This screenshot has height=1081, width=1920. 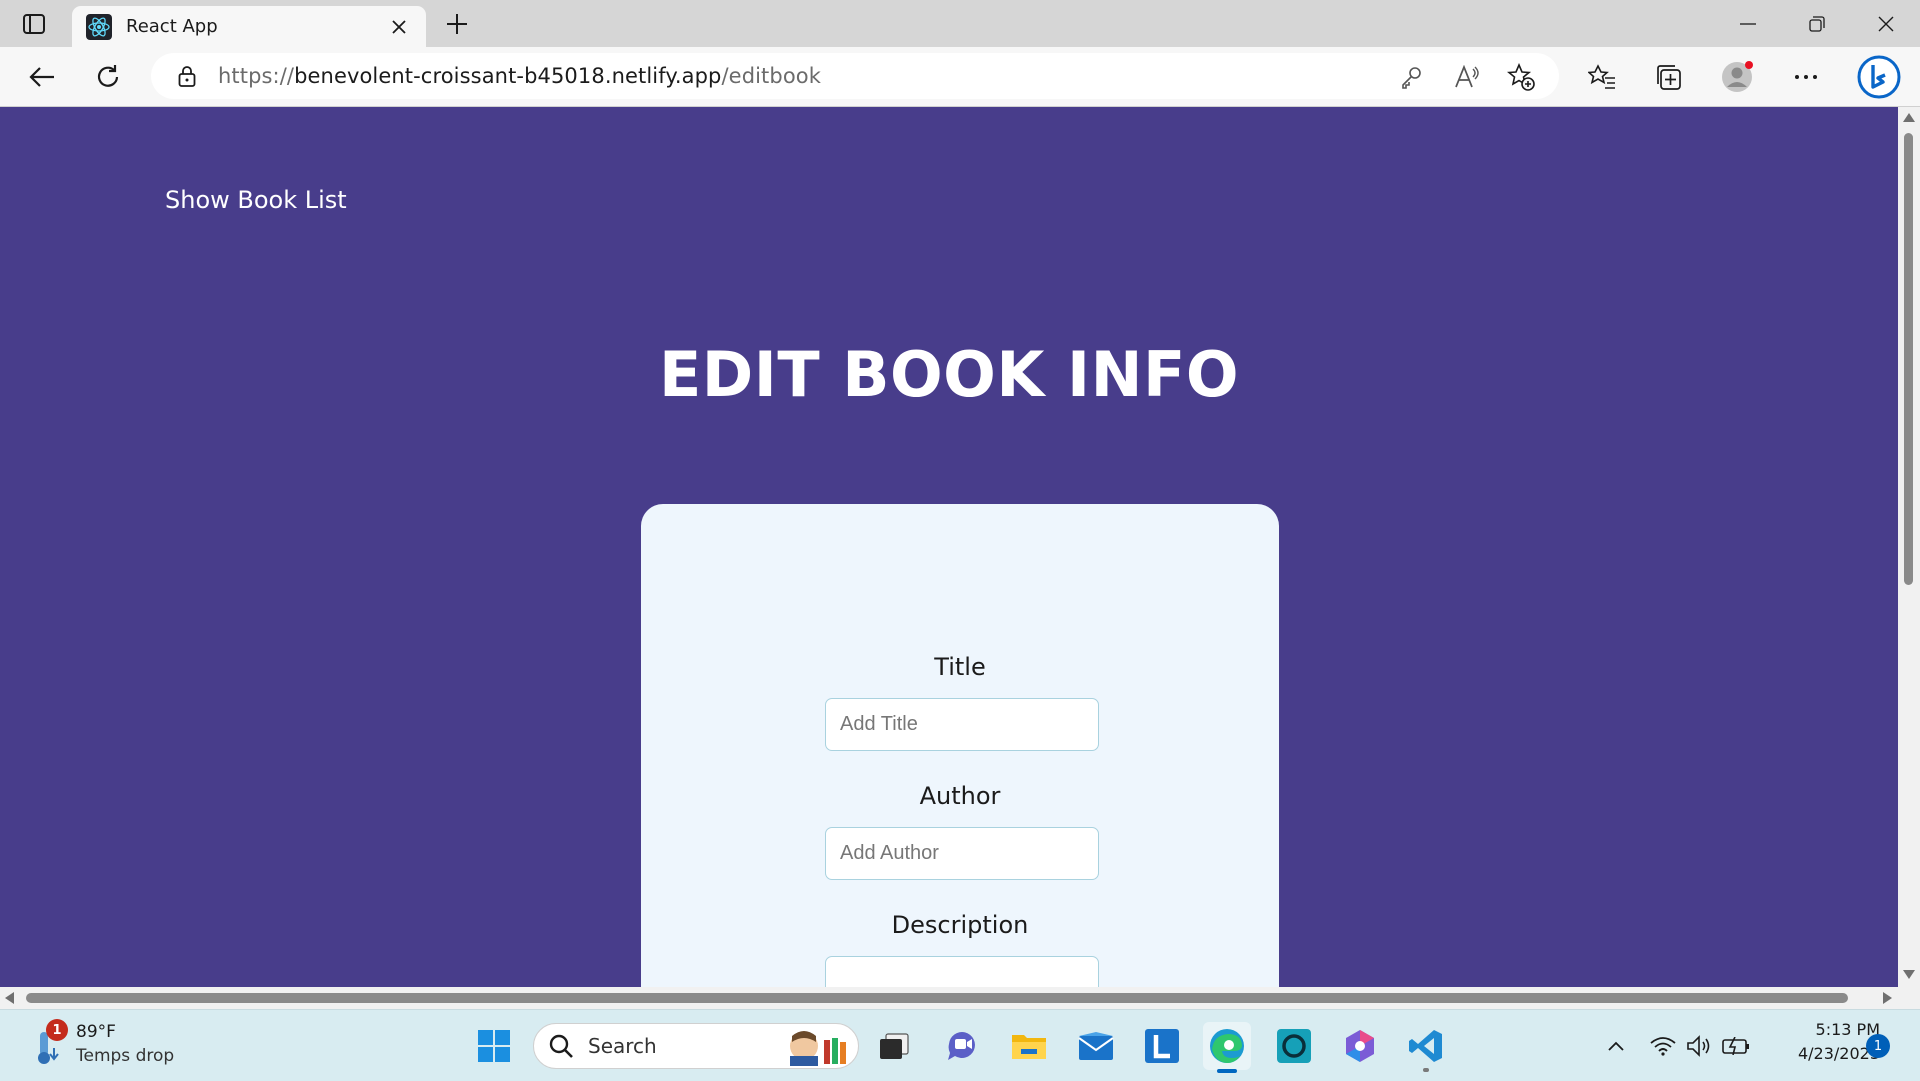 I want to click on active-indicator, so click(x=1227, y=1071).